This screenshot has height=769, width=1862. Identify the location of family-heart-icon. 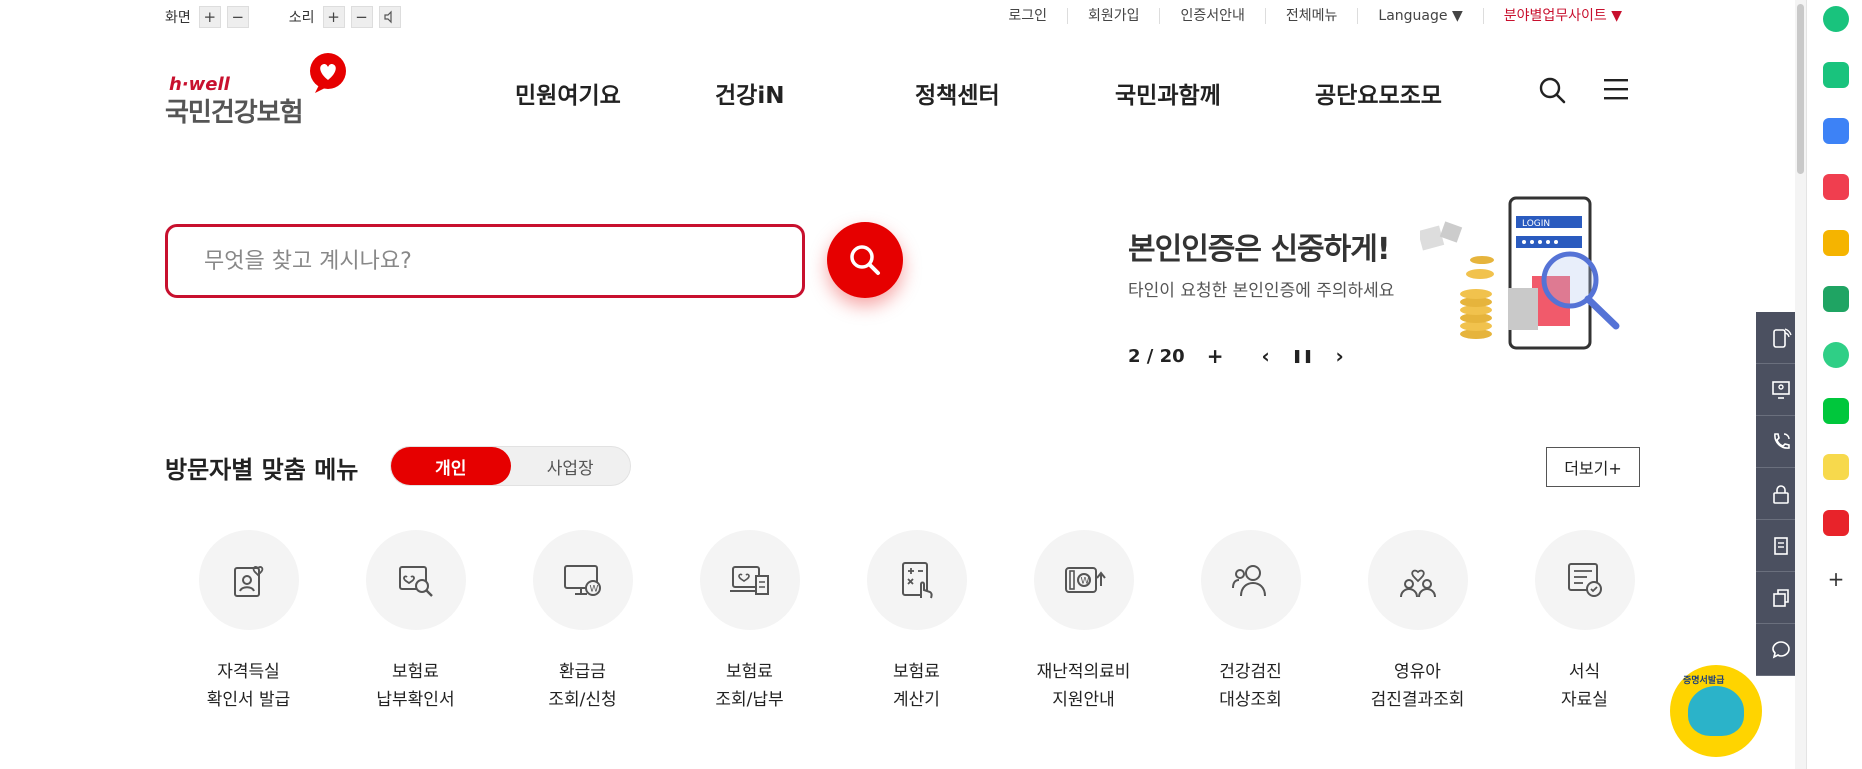
(1417, 583).